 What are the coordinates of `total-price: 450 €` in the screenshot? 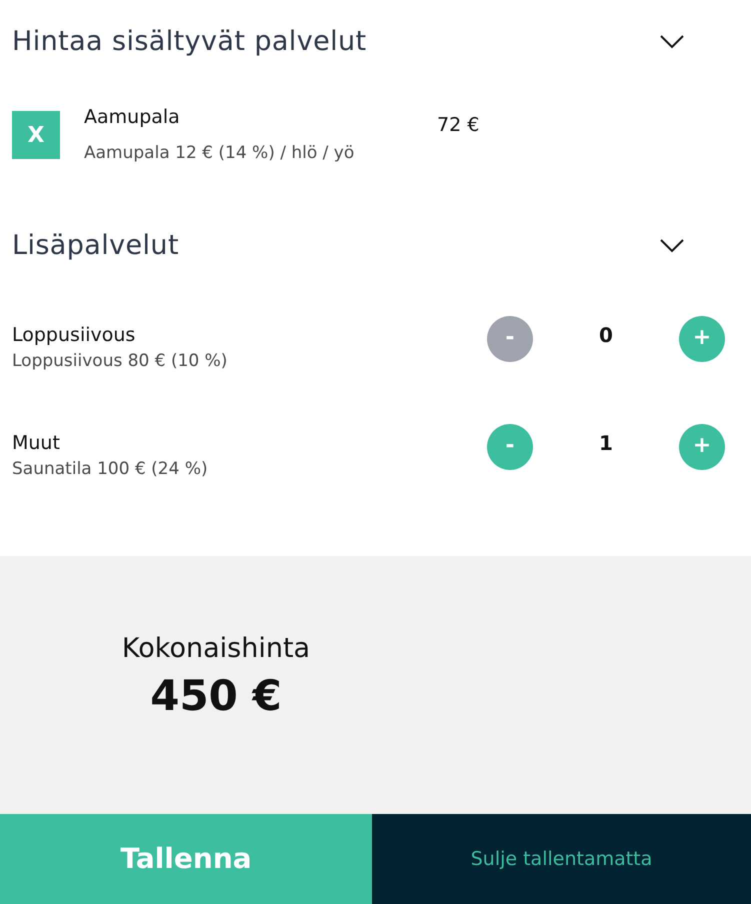 It's located at (216, 696).